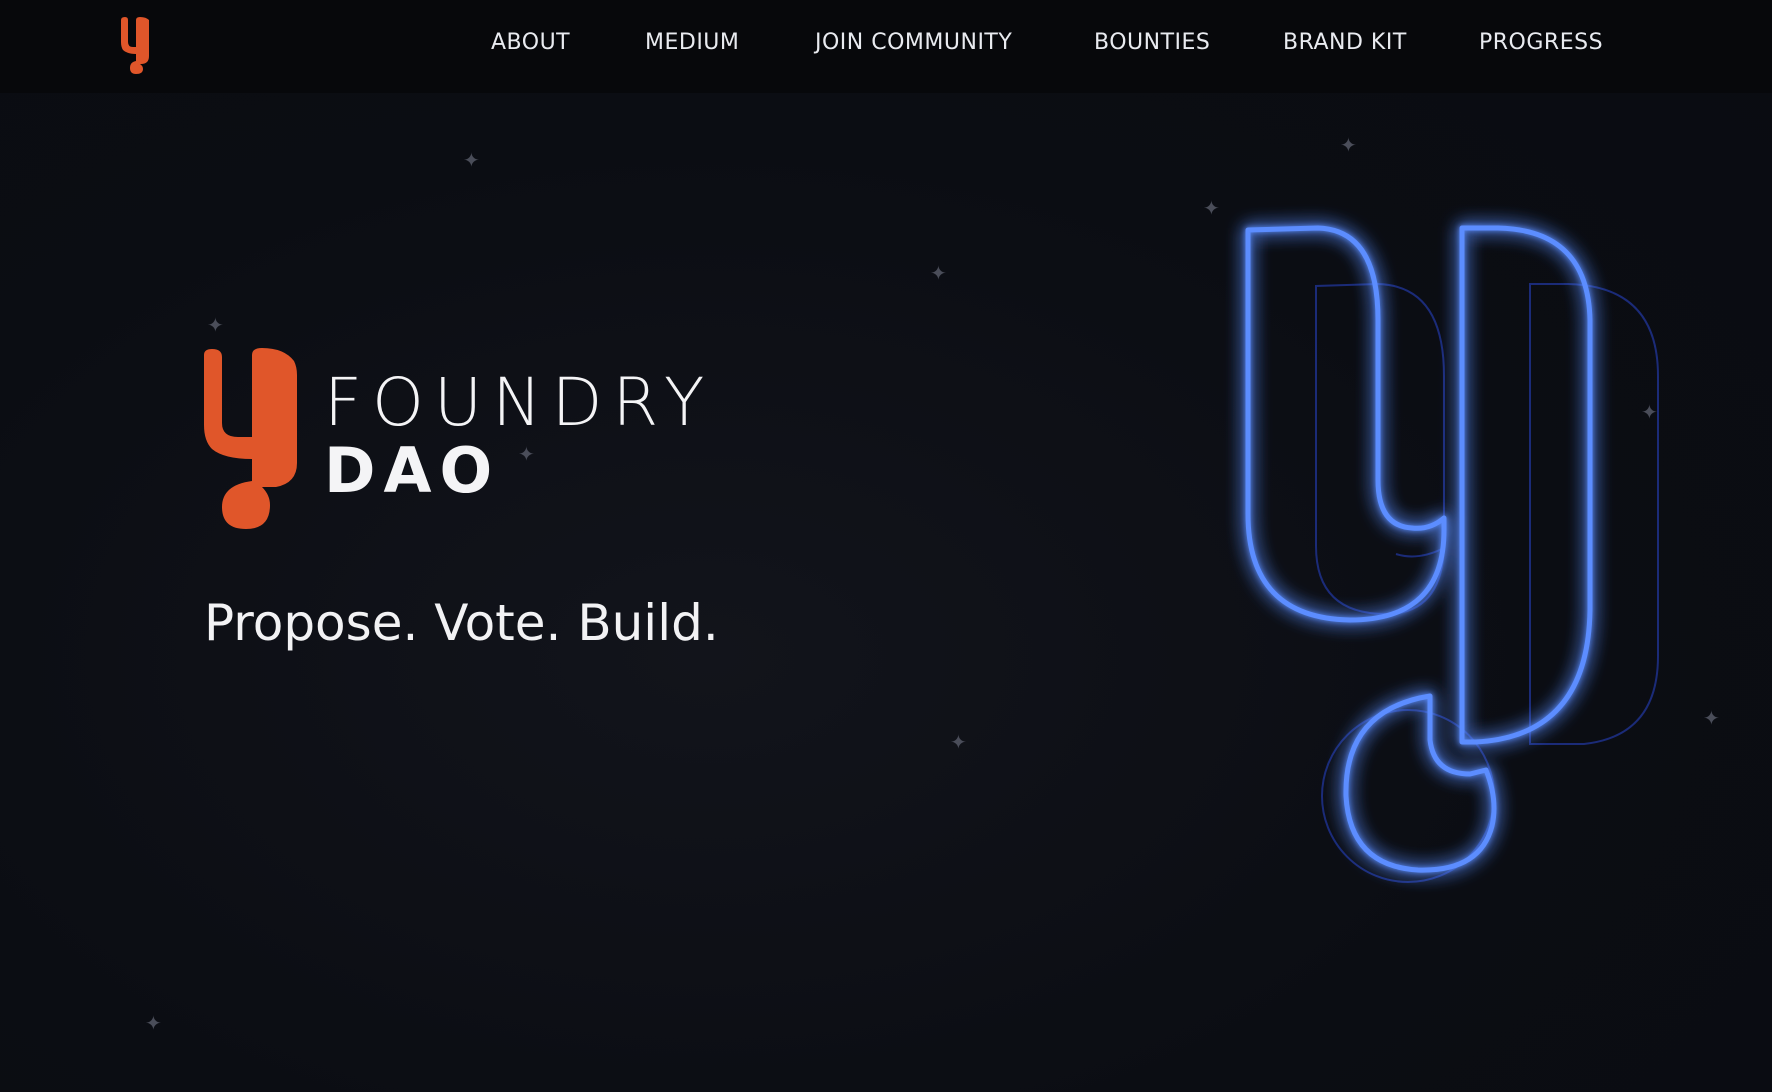 Image resolution: width=1772 pixels, height=1092 pixels. What do you see at coordinates (250, 438) in the screenshot?
I see `foundry-y-logo-icon` at bounding box center [250, 438].